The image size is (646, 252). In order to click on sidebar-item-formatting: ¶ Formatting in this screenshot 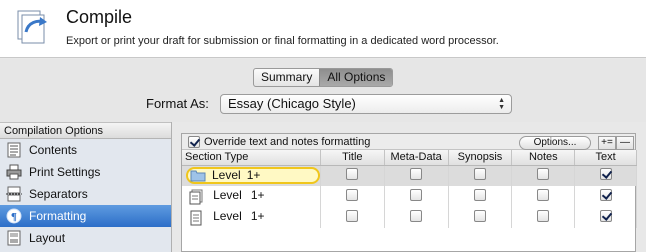, I will do `click(85, 216)`.